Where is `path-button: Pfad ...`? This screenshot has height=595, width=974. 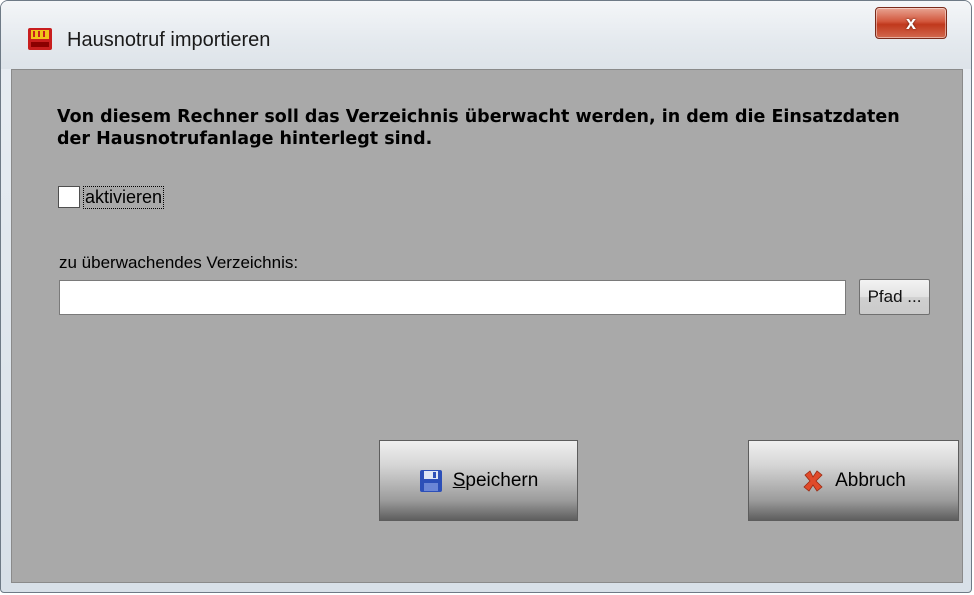
path-button: Pfad ... is located at coordinates (894, 297).